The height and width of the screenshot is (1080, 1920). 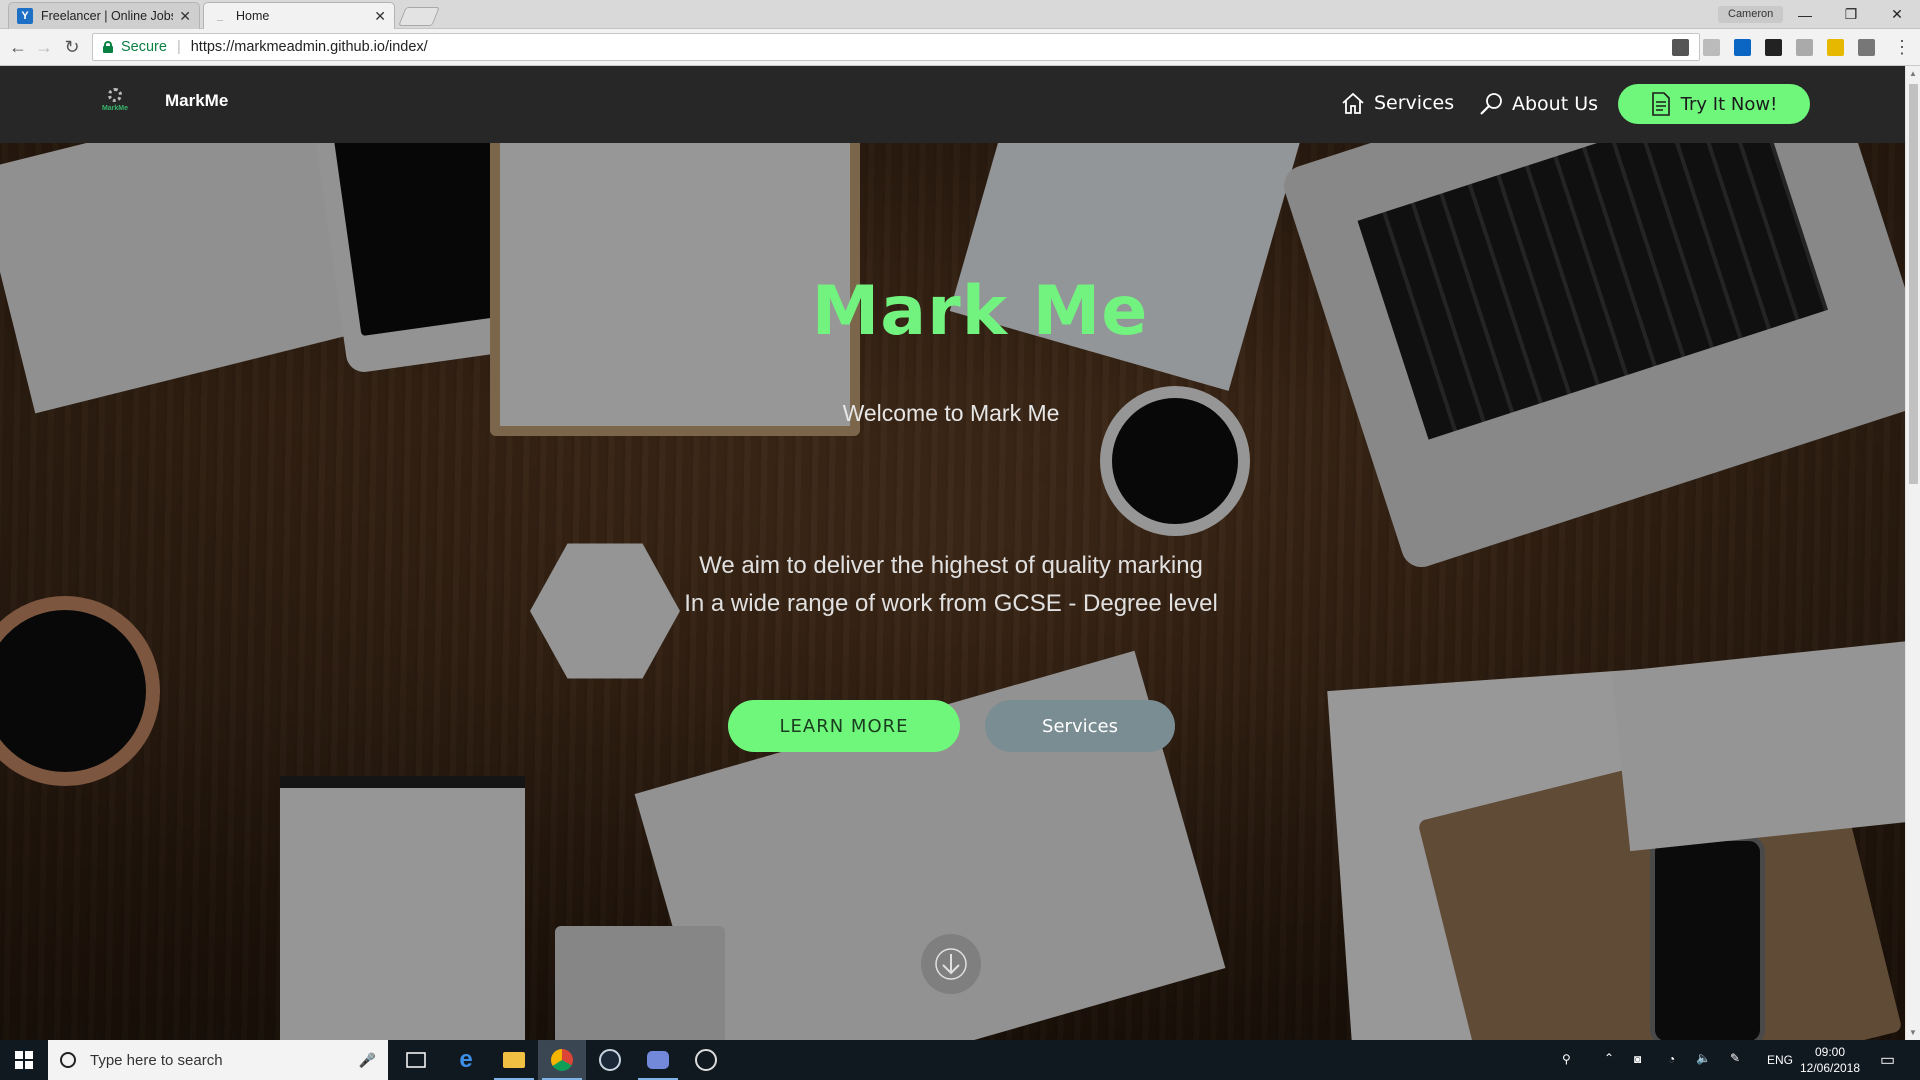 What do you see at coordinates (253, 16) in the screenshot?
I see `tab-title: Home` at bounding box center [253, 16].